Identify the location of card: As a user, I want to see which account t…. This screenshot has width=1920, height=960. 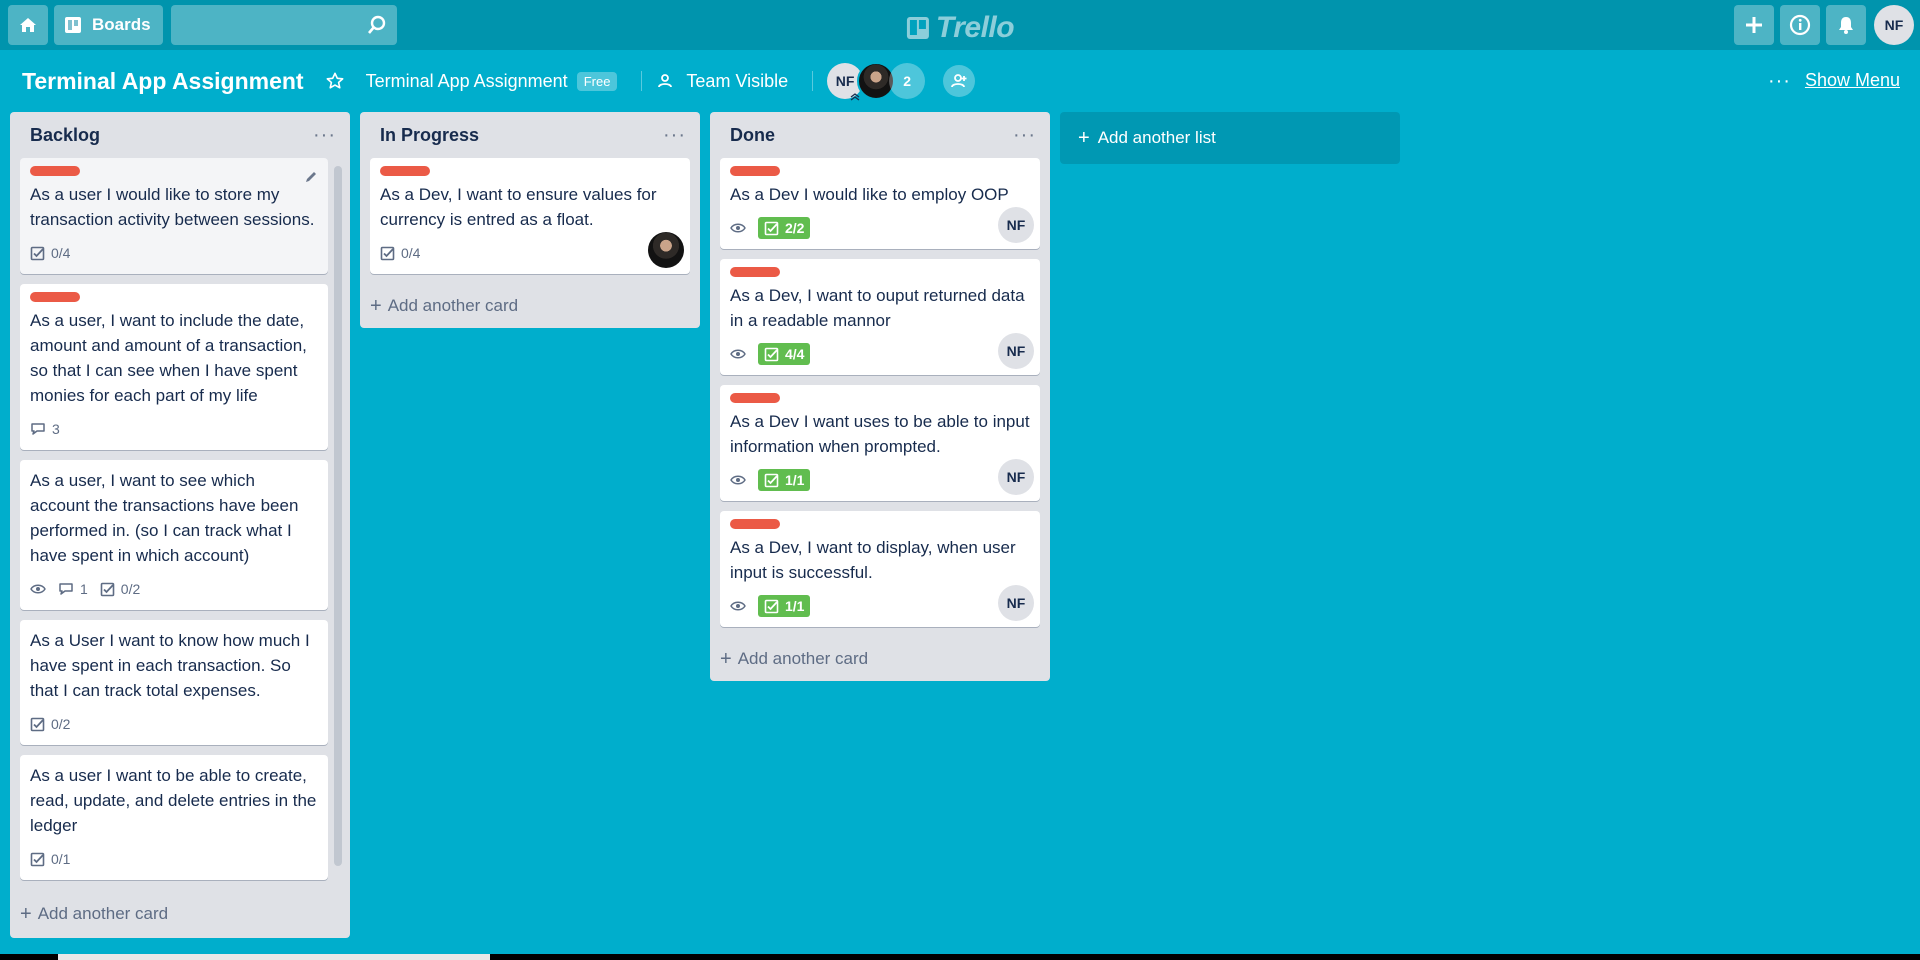
(174, 535).